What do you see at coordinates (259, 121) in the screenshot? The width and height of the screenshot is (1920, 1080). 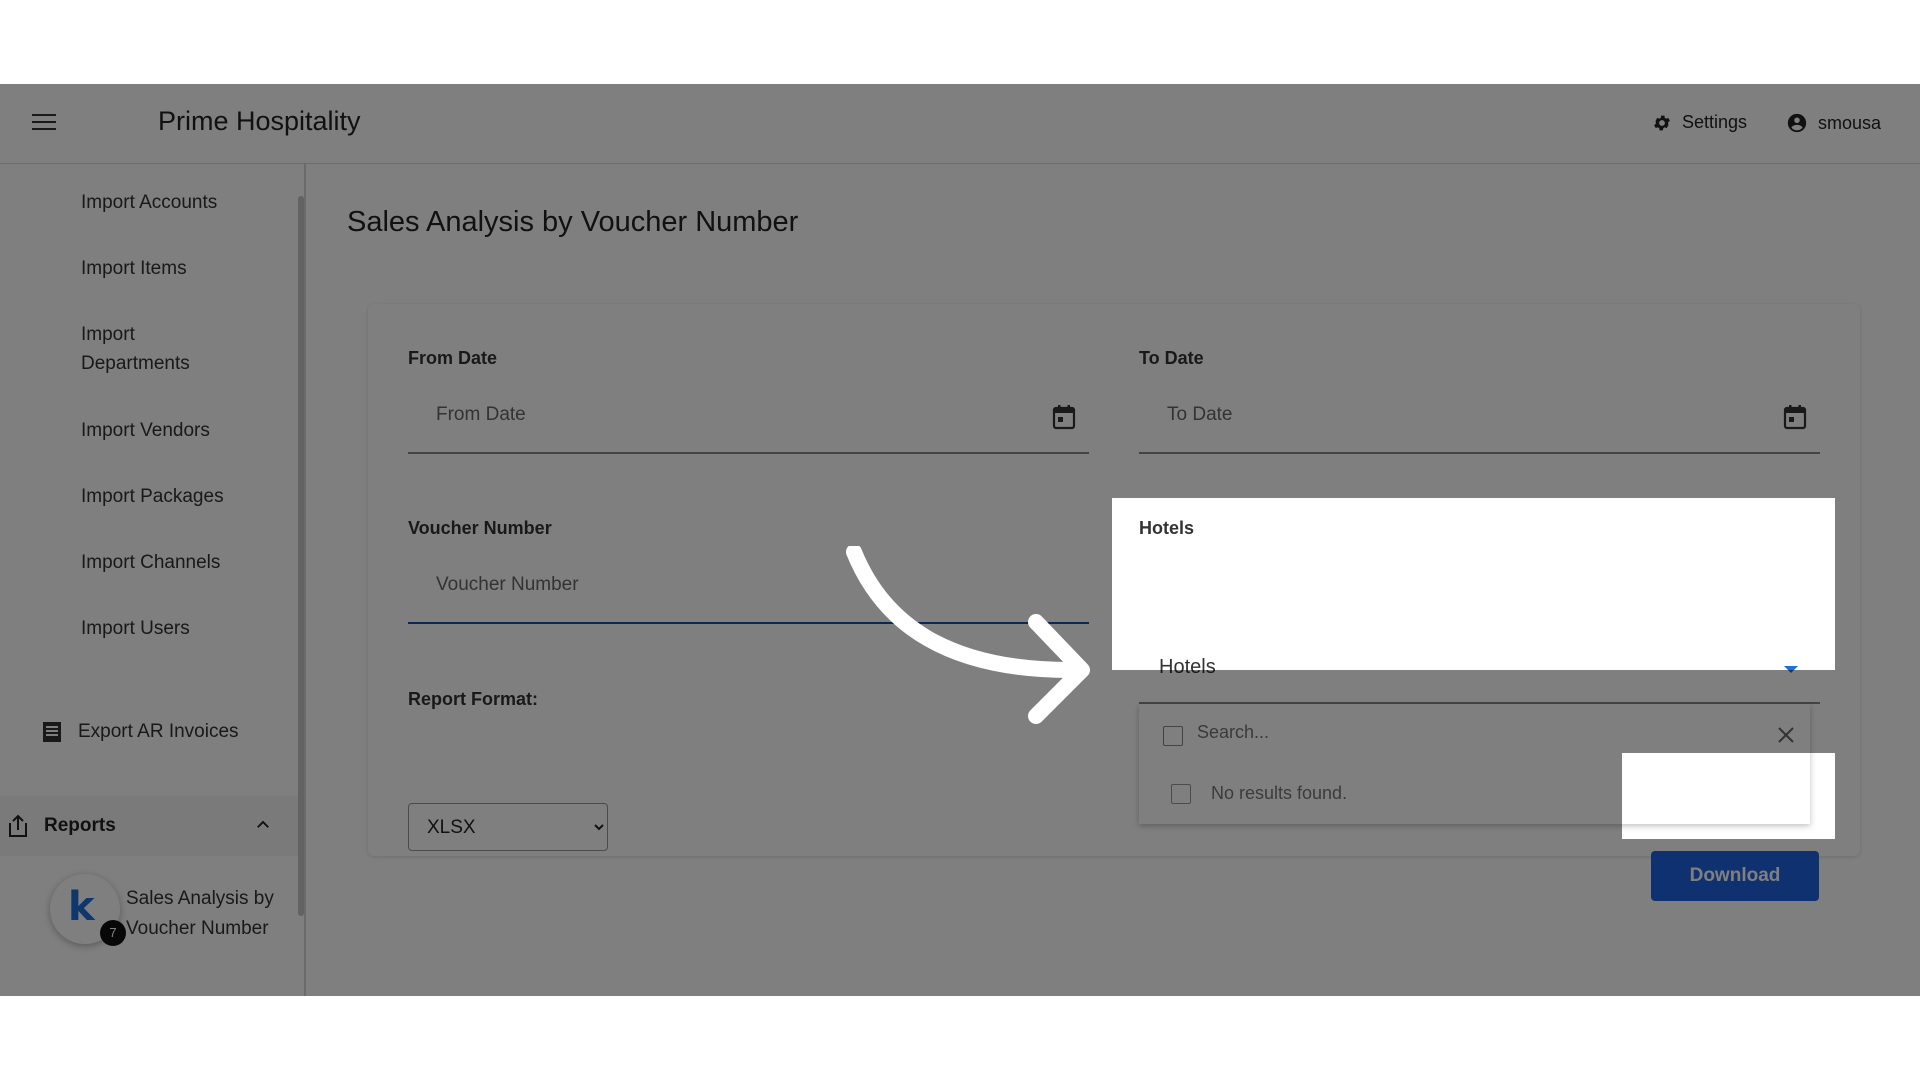 I see `app-title: Prime Hospitality` at bounding box center [259, 121].